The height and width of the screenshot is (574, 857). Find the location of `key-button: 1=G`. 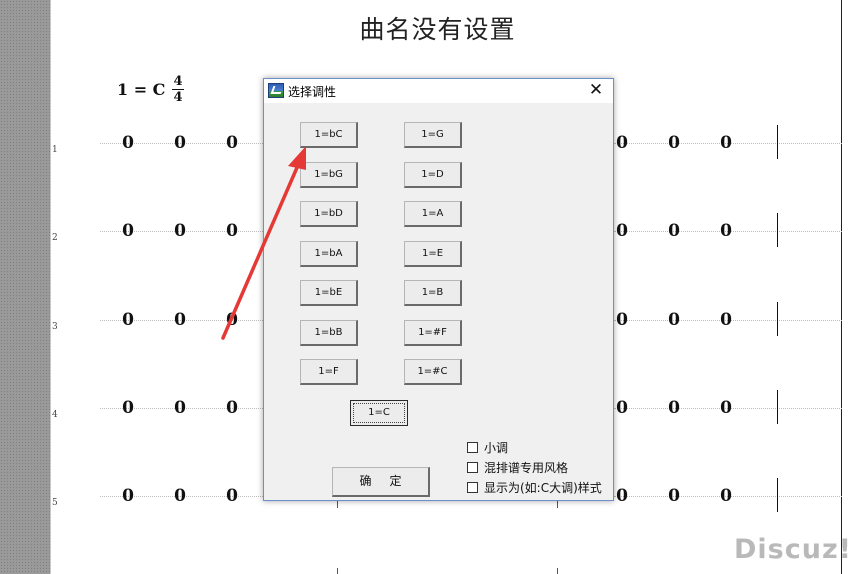

key-button: 1=G is located at coordinates (433, 135).